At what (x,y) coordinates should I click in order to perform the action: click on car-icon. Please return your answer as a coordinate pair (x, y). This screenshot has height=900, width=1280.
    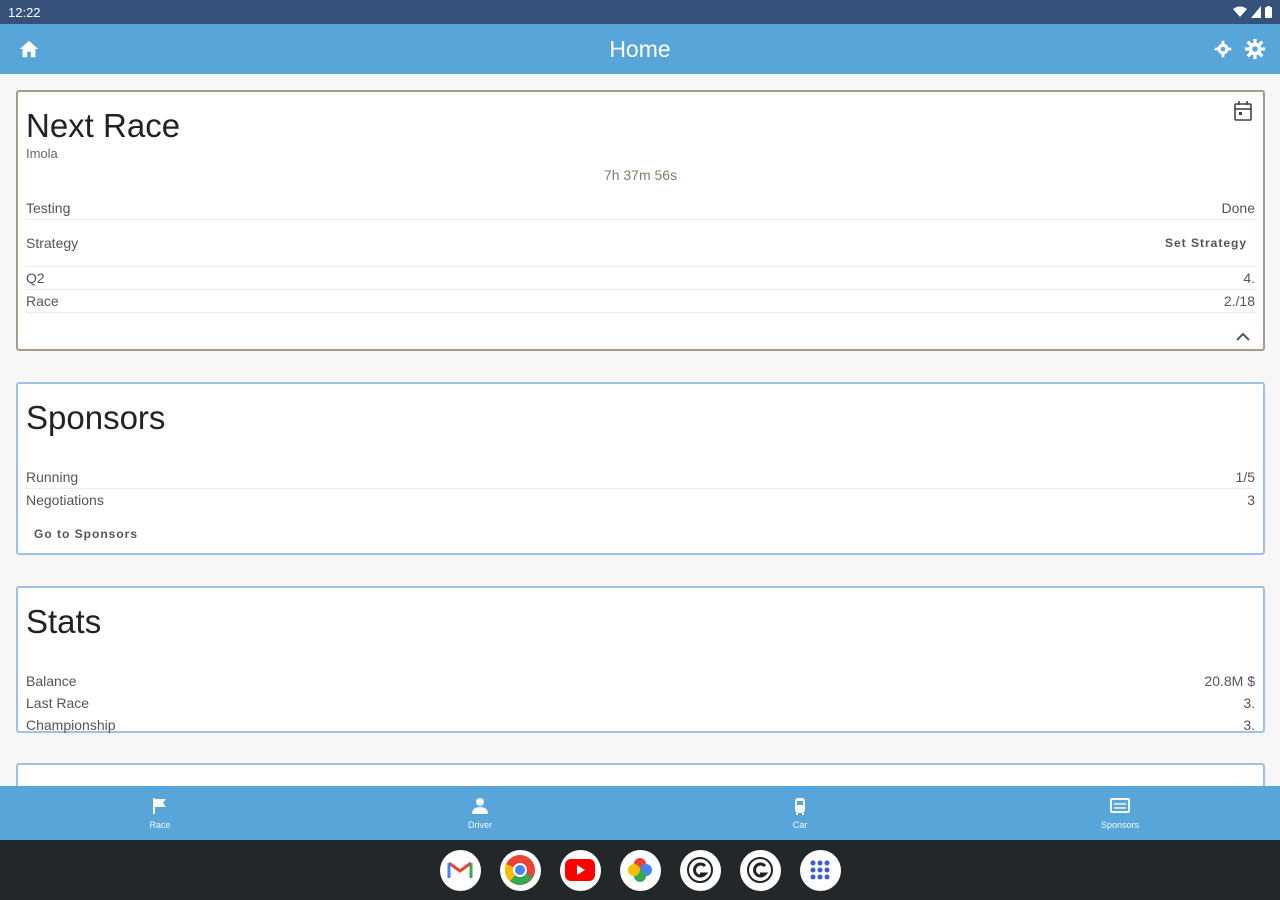
    Looking at the image, I should click on (800, 806).